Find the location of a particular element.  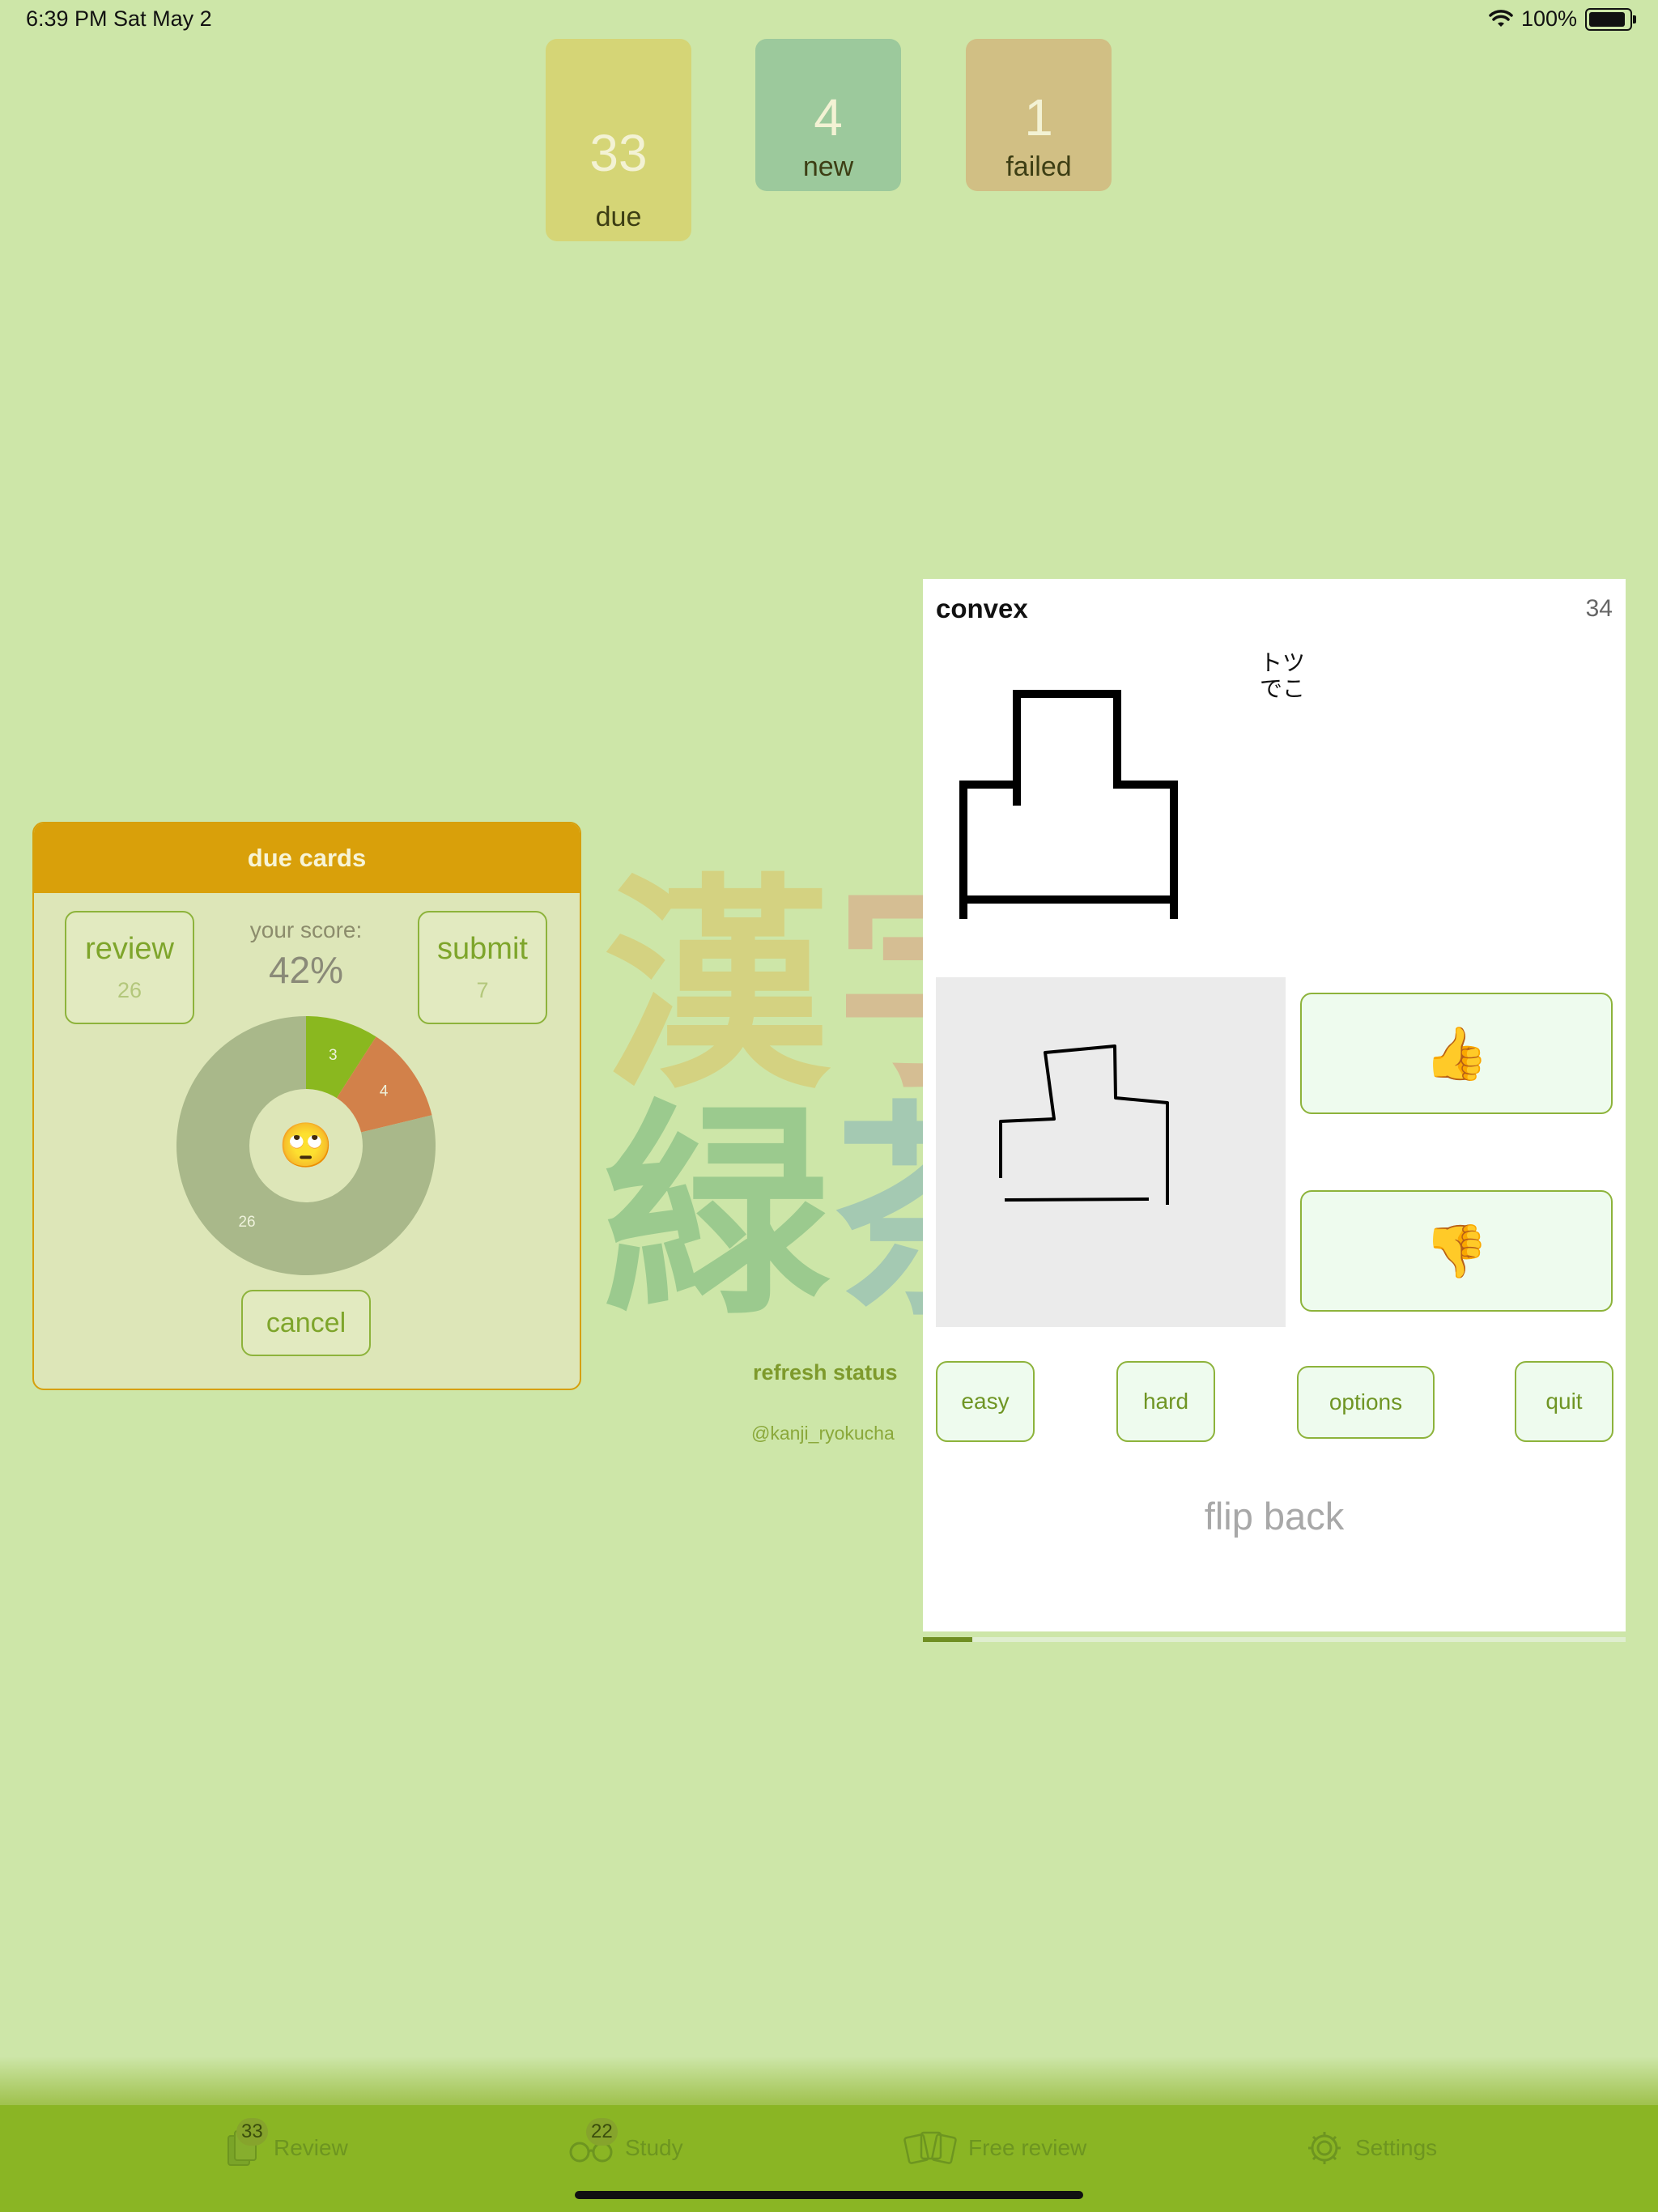

tab-free-review: Free review is located at coordinates (994, 2148).